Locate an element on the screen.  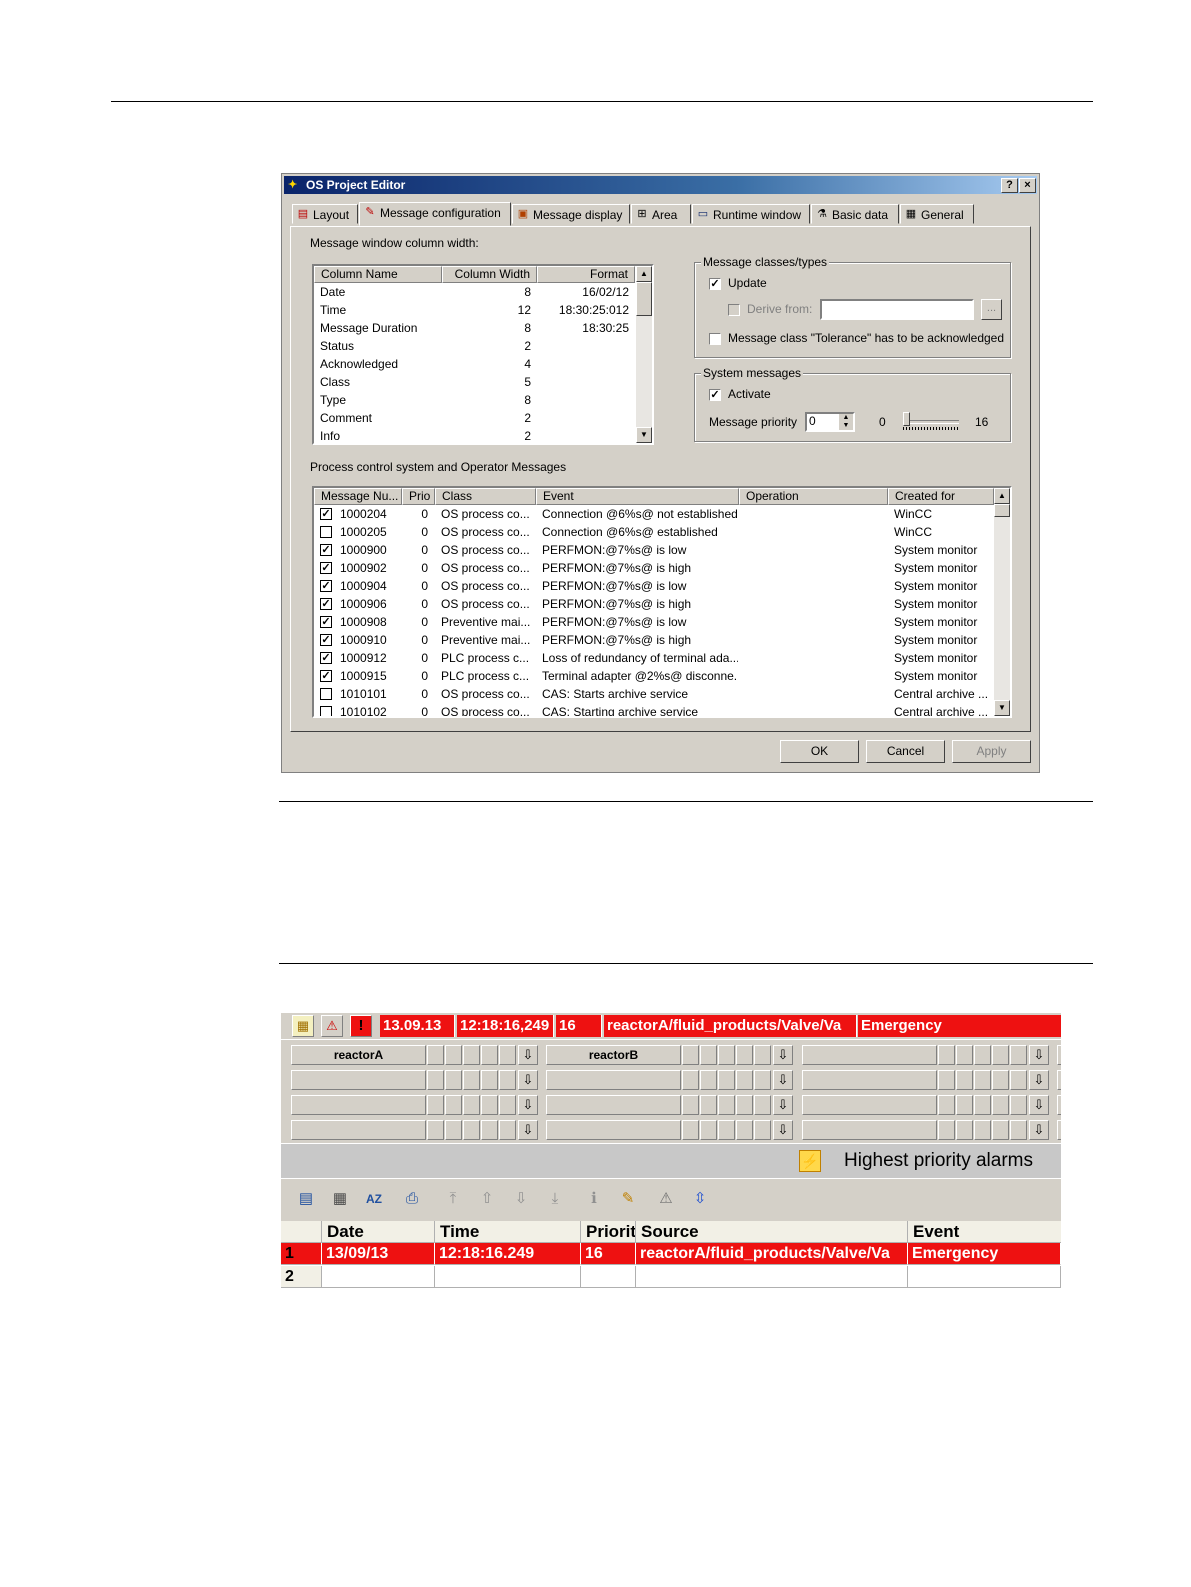
header-time: Time is located at coordinates (508, 1232).